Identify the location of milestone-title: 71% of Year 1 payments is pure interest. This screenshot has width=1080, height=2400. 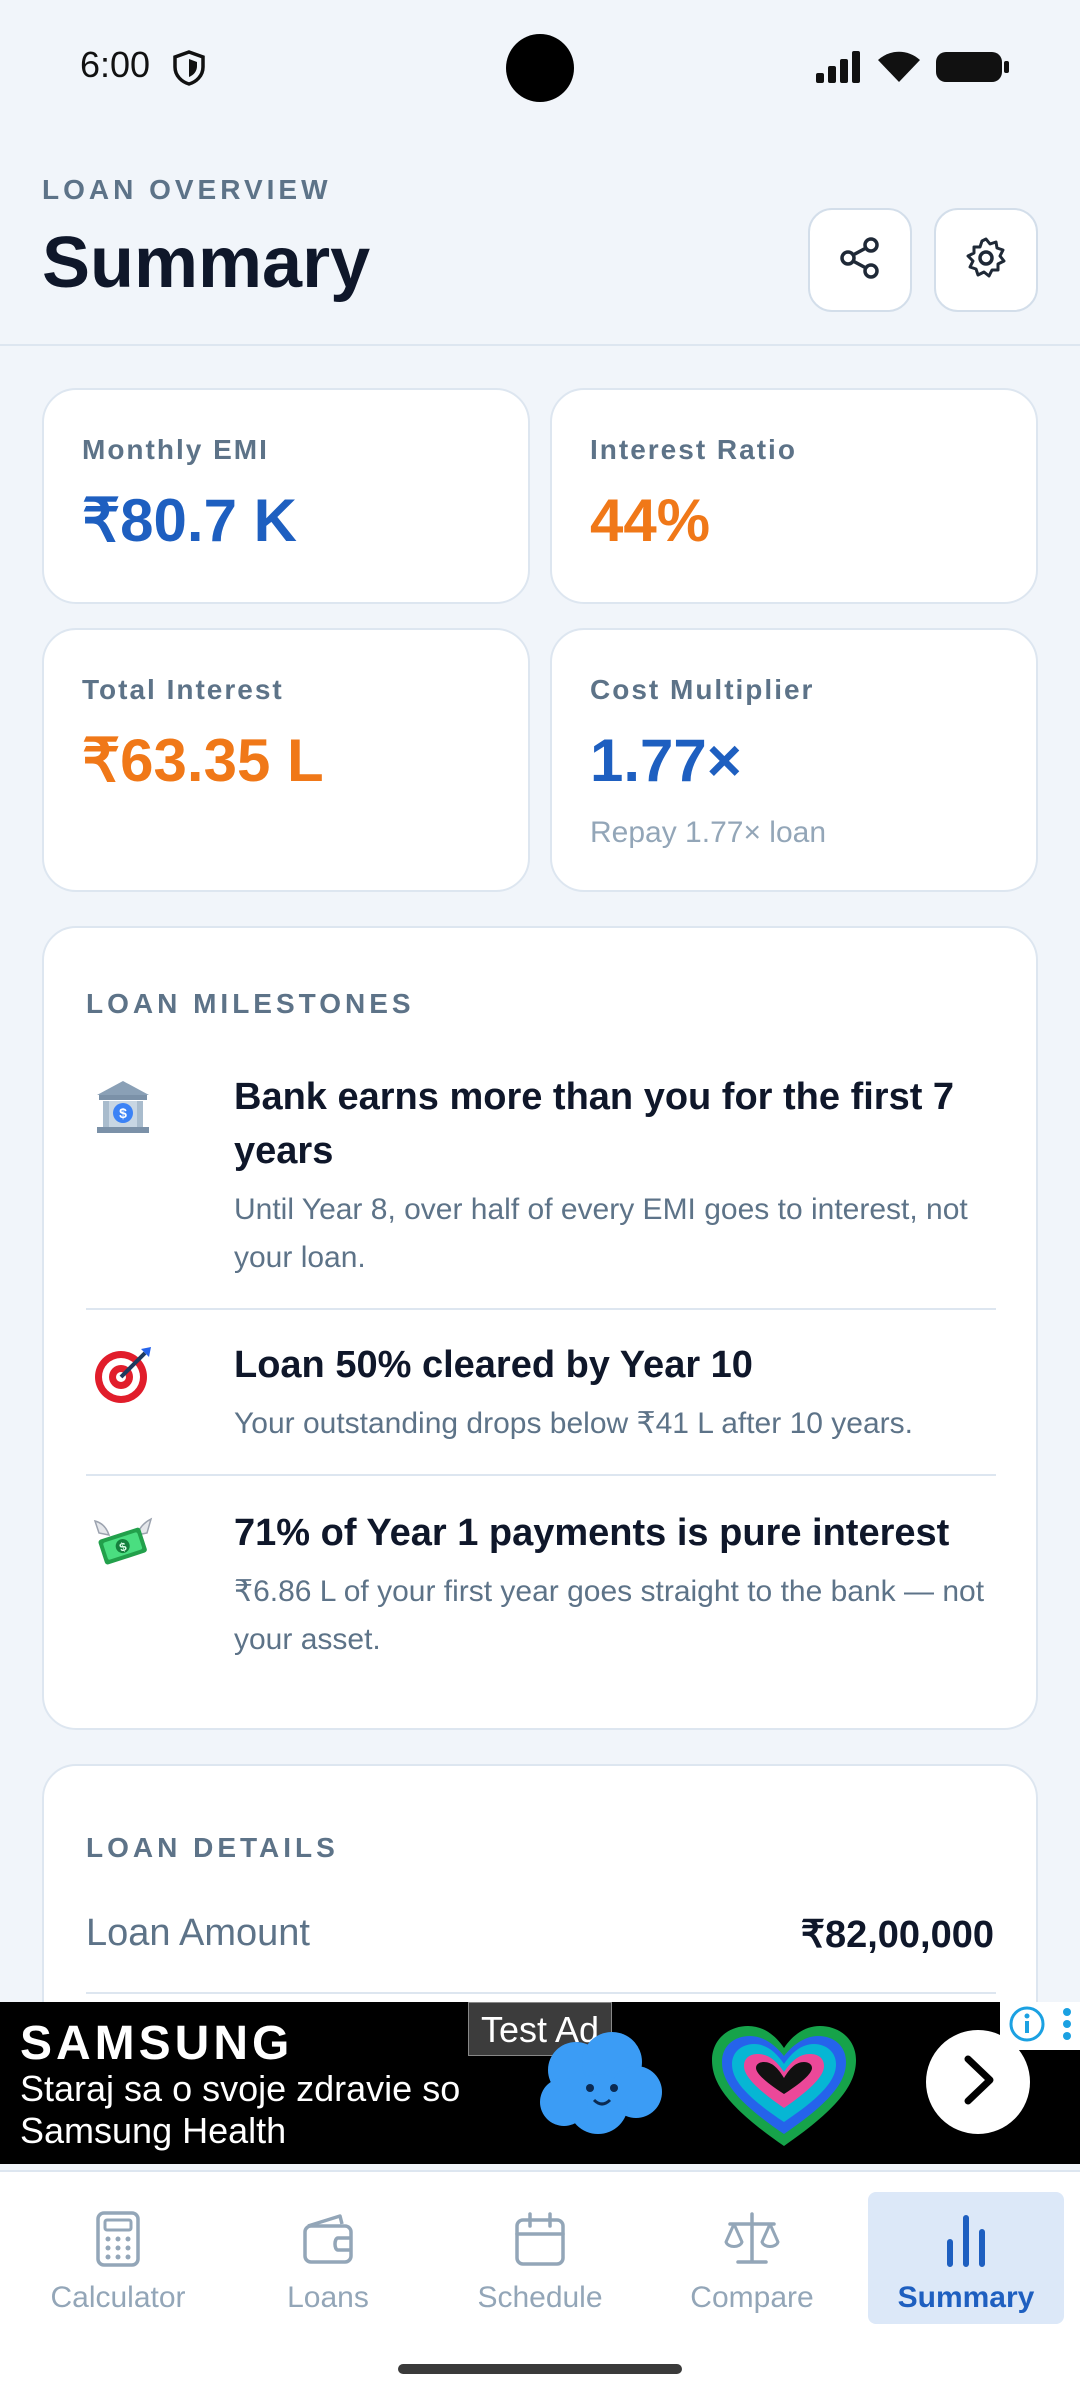
(592, 1533).